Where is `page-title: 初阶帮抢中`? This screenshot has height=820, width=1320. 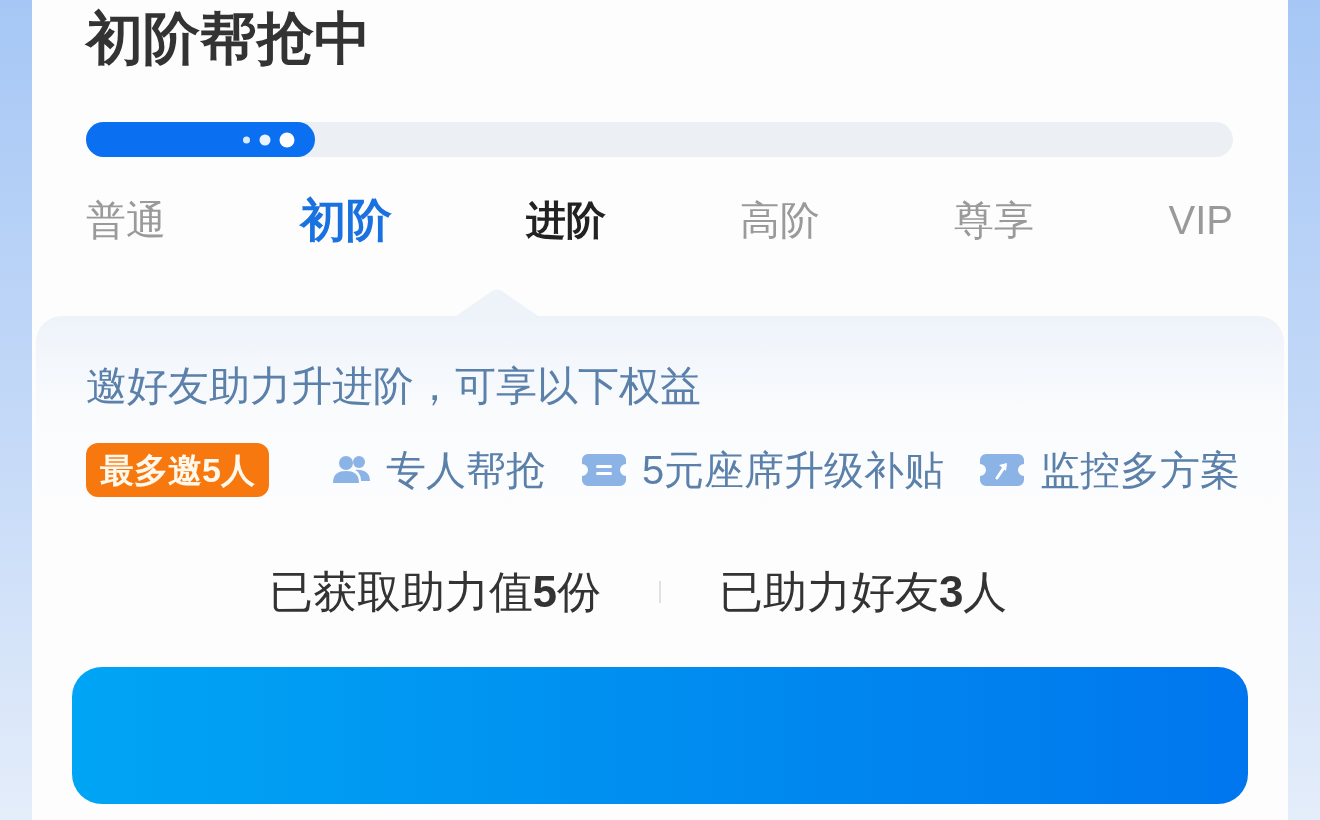 page-title: 初阶帮抢中 is located at coordinates (228, 38).